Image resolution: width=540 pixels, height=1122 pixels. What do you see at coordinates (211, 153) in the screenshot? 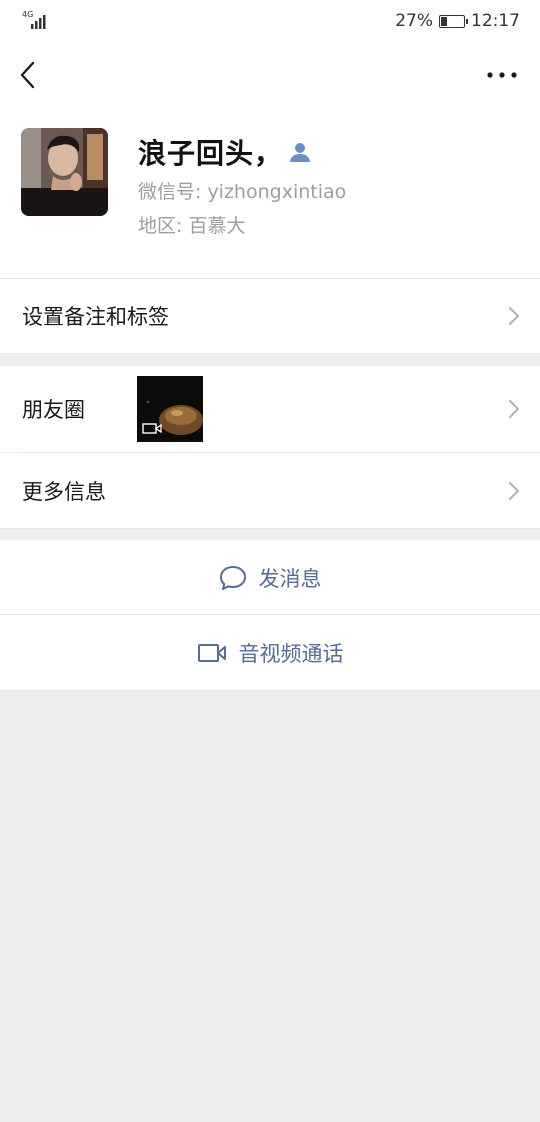
I see `nickname: 浪子回头，` at bounding box center [211, 153].